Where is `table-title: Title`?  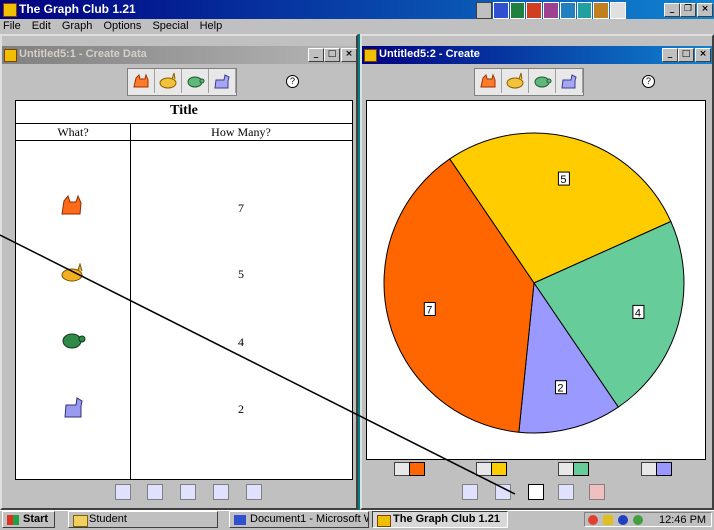
table-title: Title is located at coordinates (184, 111).